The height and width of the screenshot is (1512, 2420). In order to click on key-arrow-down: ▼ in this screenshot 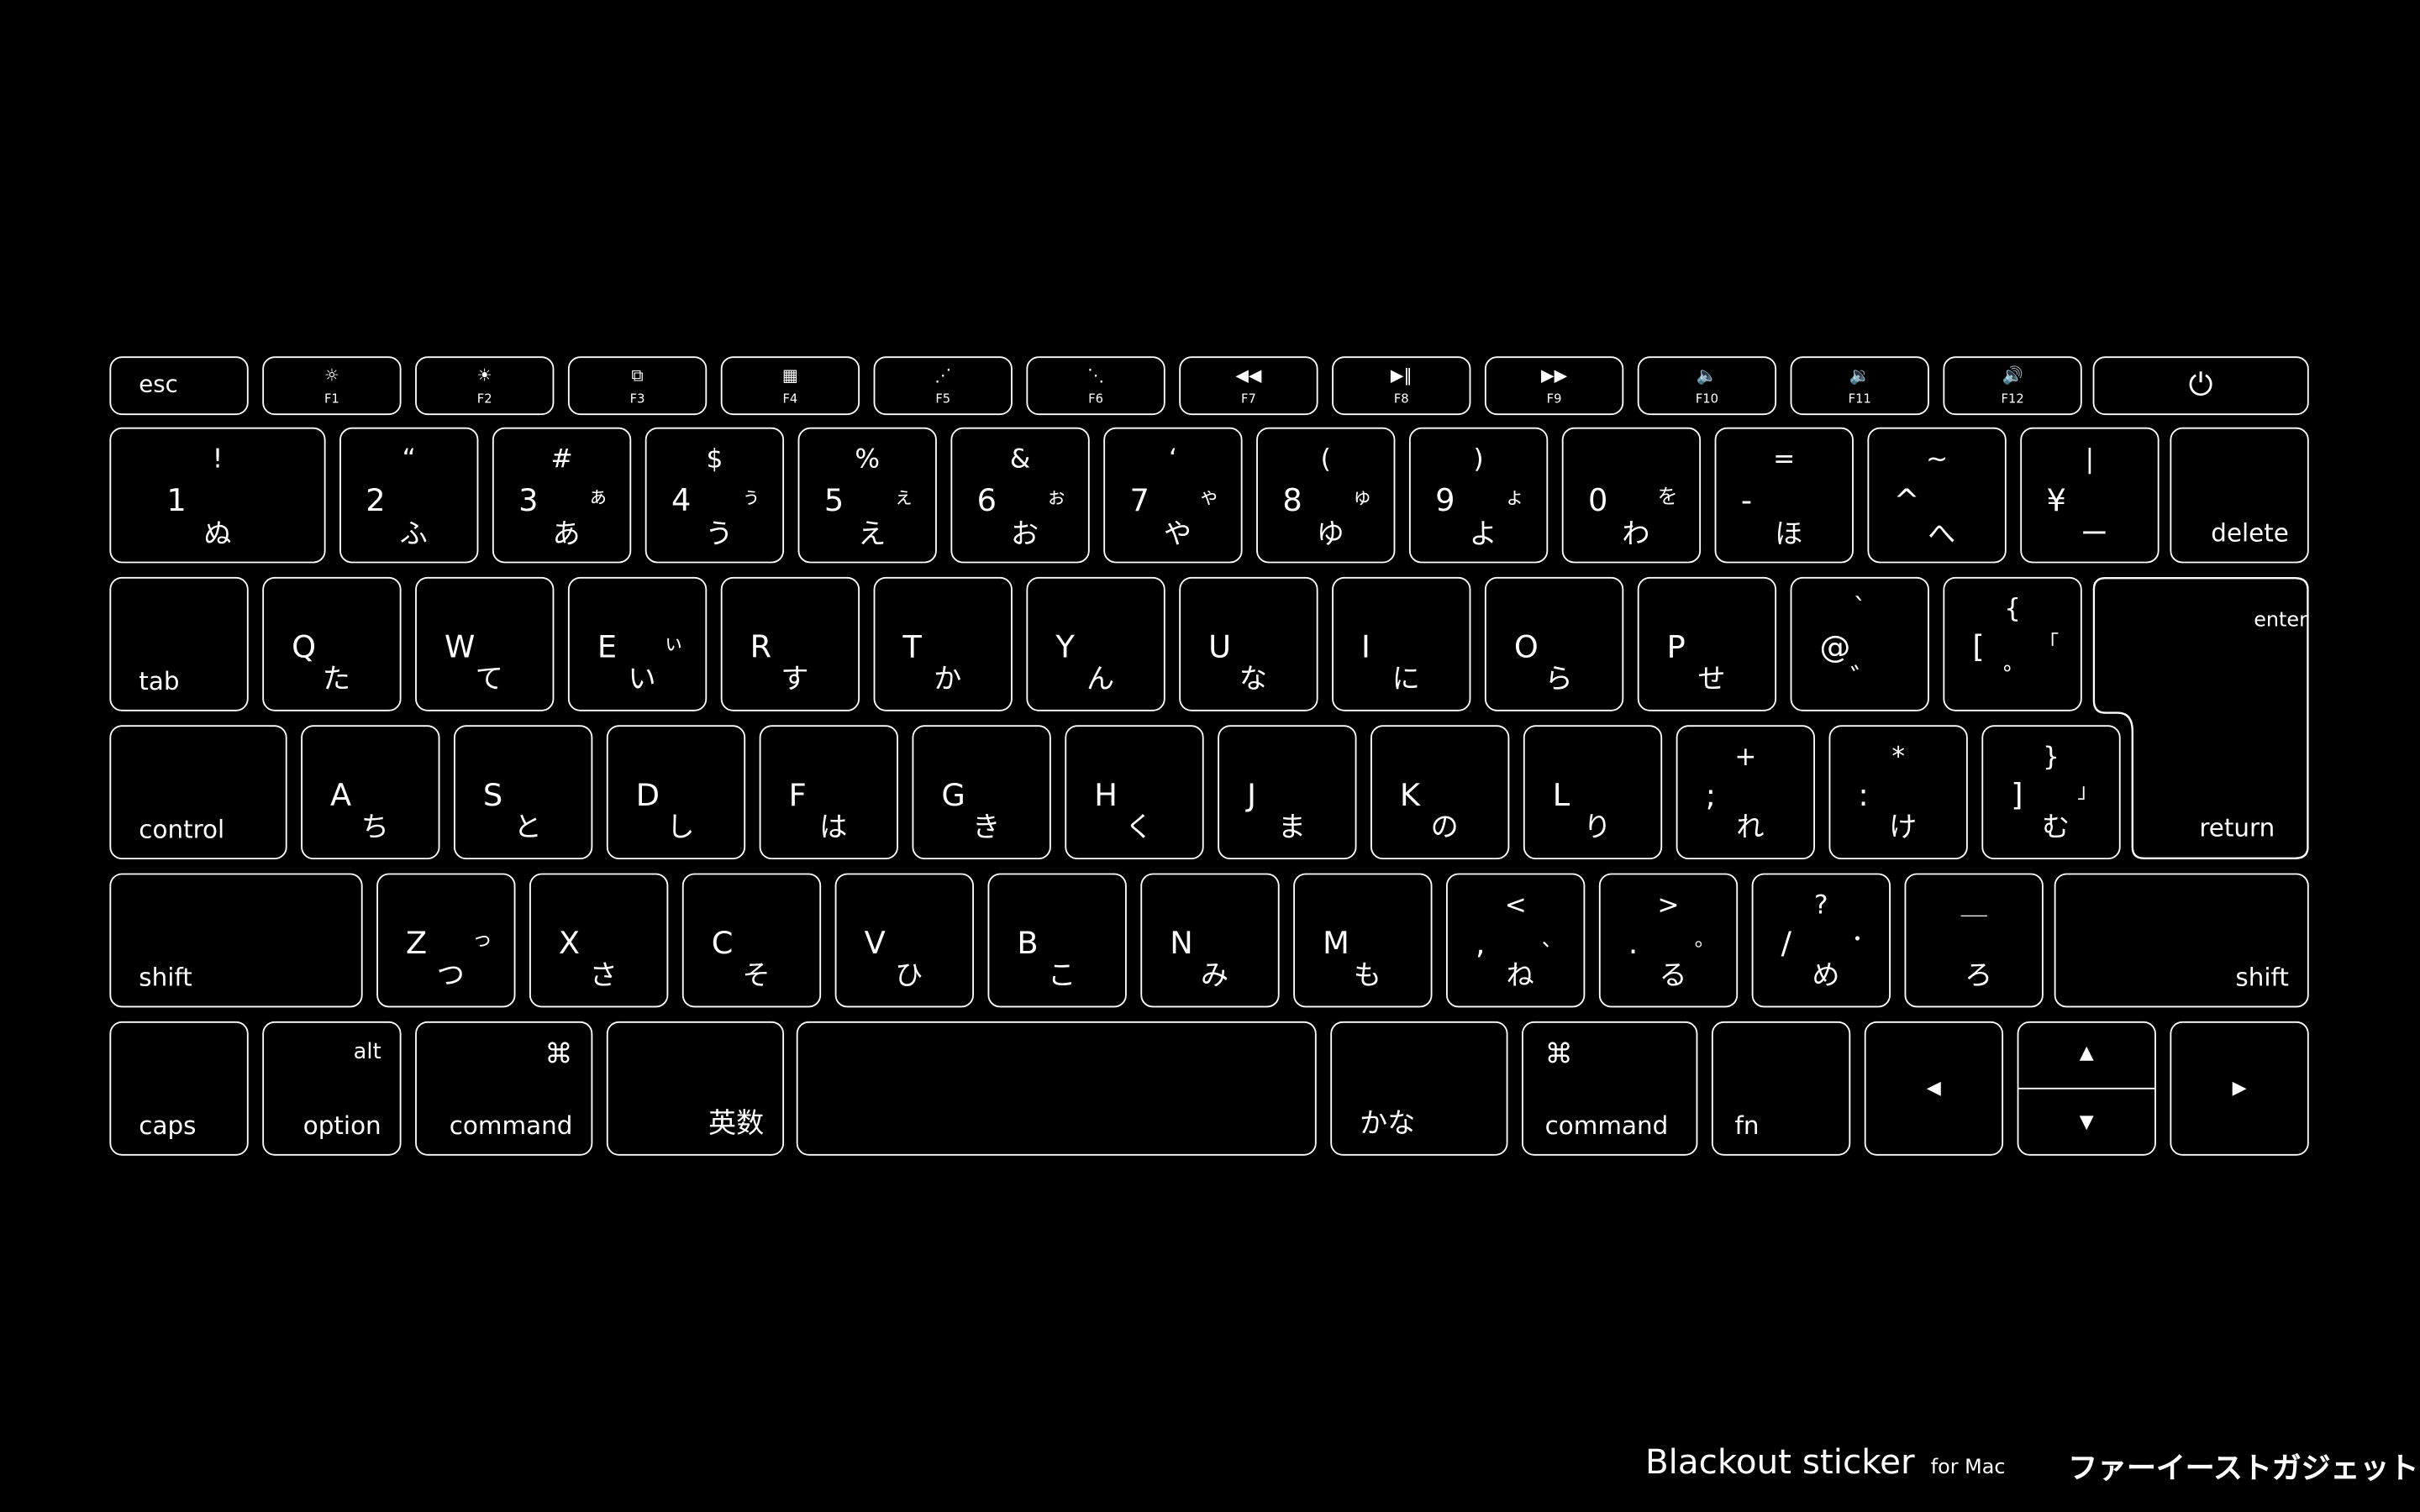, I will do `click(2086, 1121)`.